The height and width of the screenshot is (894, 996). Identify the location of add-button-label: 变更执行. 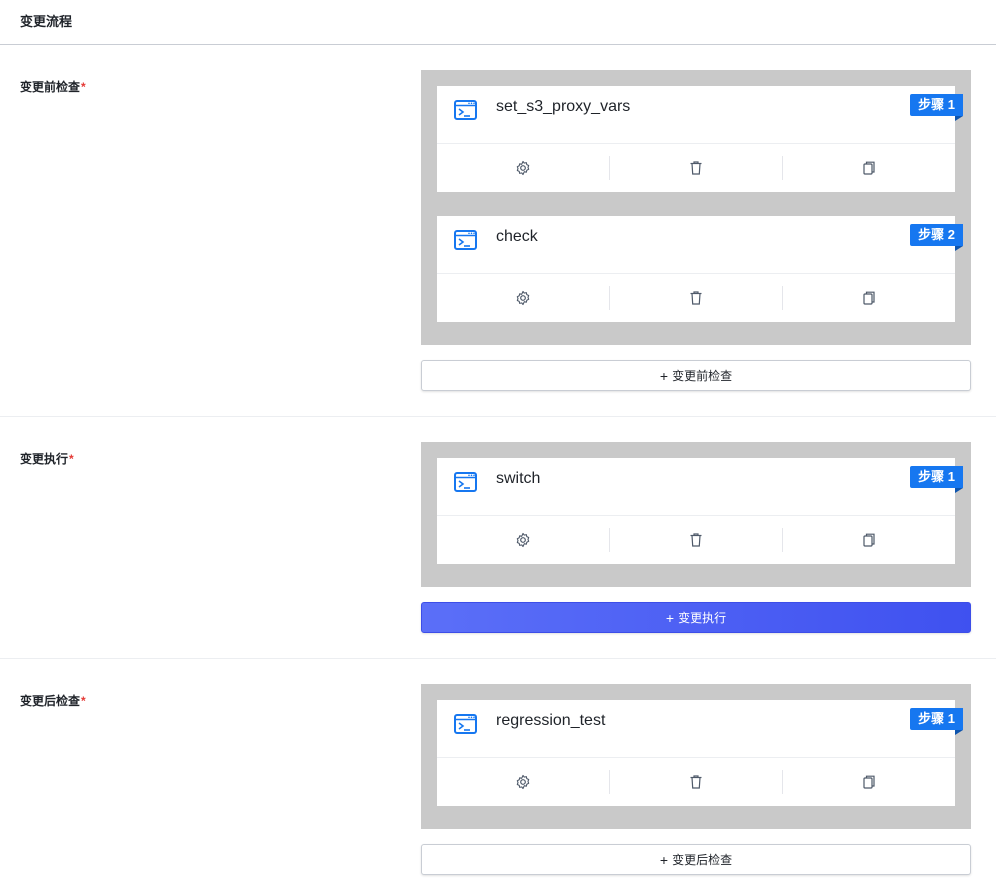
(702, 618).